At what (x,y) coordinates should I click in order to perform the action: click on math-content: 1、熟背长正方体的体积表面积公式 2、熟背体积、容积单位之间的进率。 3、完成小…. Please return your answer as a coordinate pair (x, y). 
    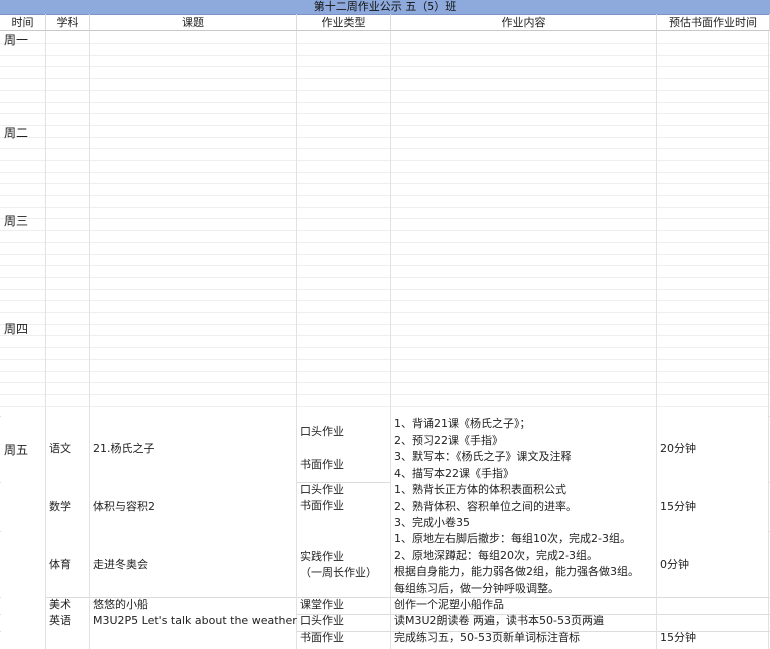
    Looking at the image, I should click on (485, 507).